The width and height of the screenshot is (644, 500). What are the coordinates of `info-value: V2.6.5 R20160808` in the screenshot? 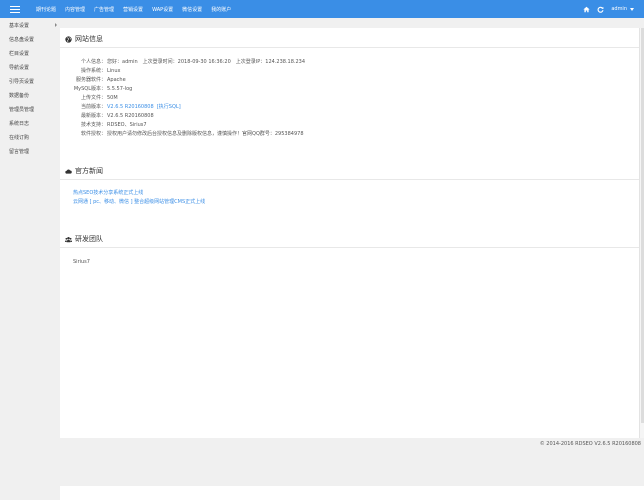 It's located at (130, 116).